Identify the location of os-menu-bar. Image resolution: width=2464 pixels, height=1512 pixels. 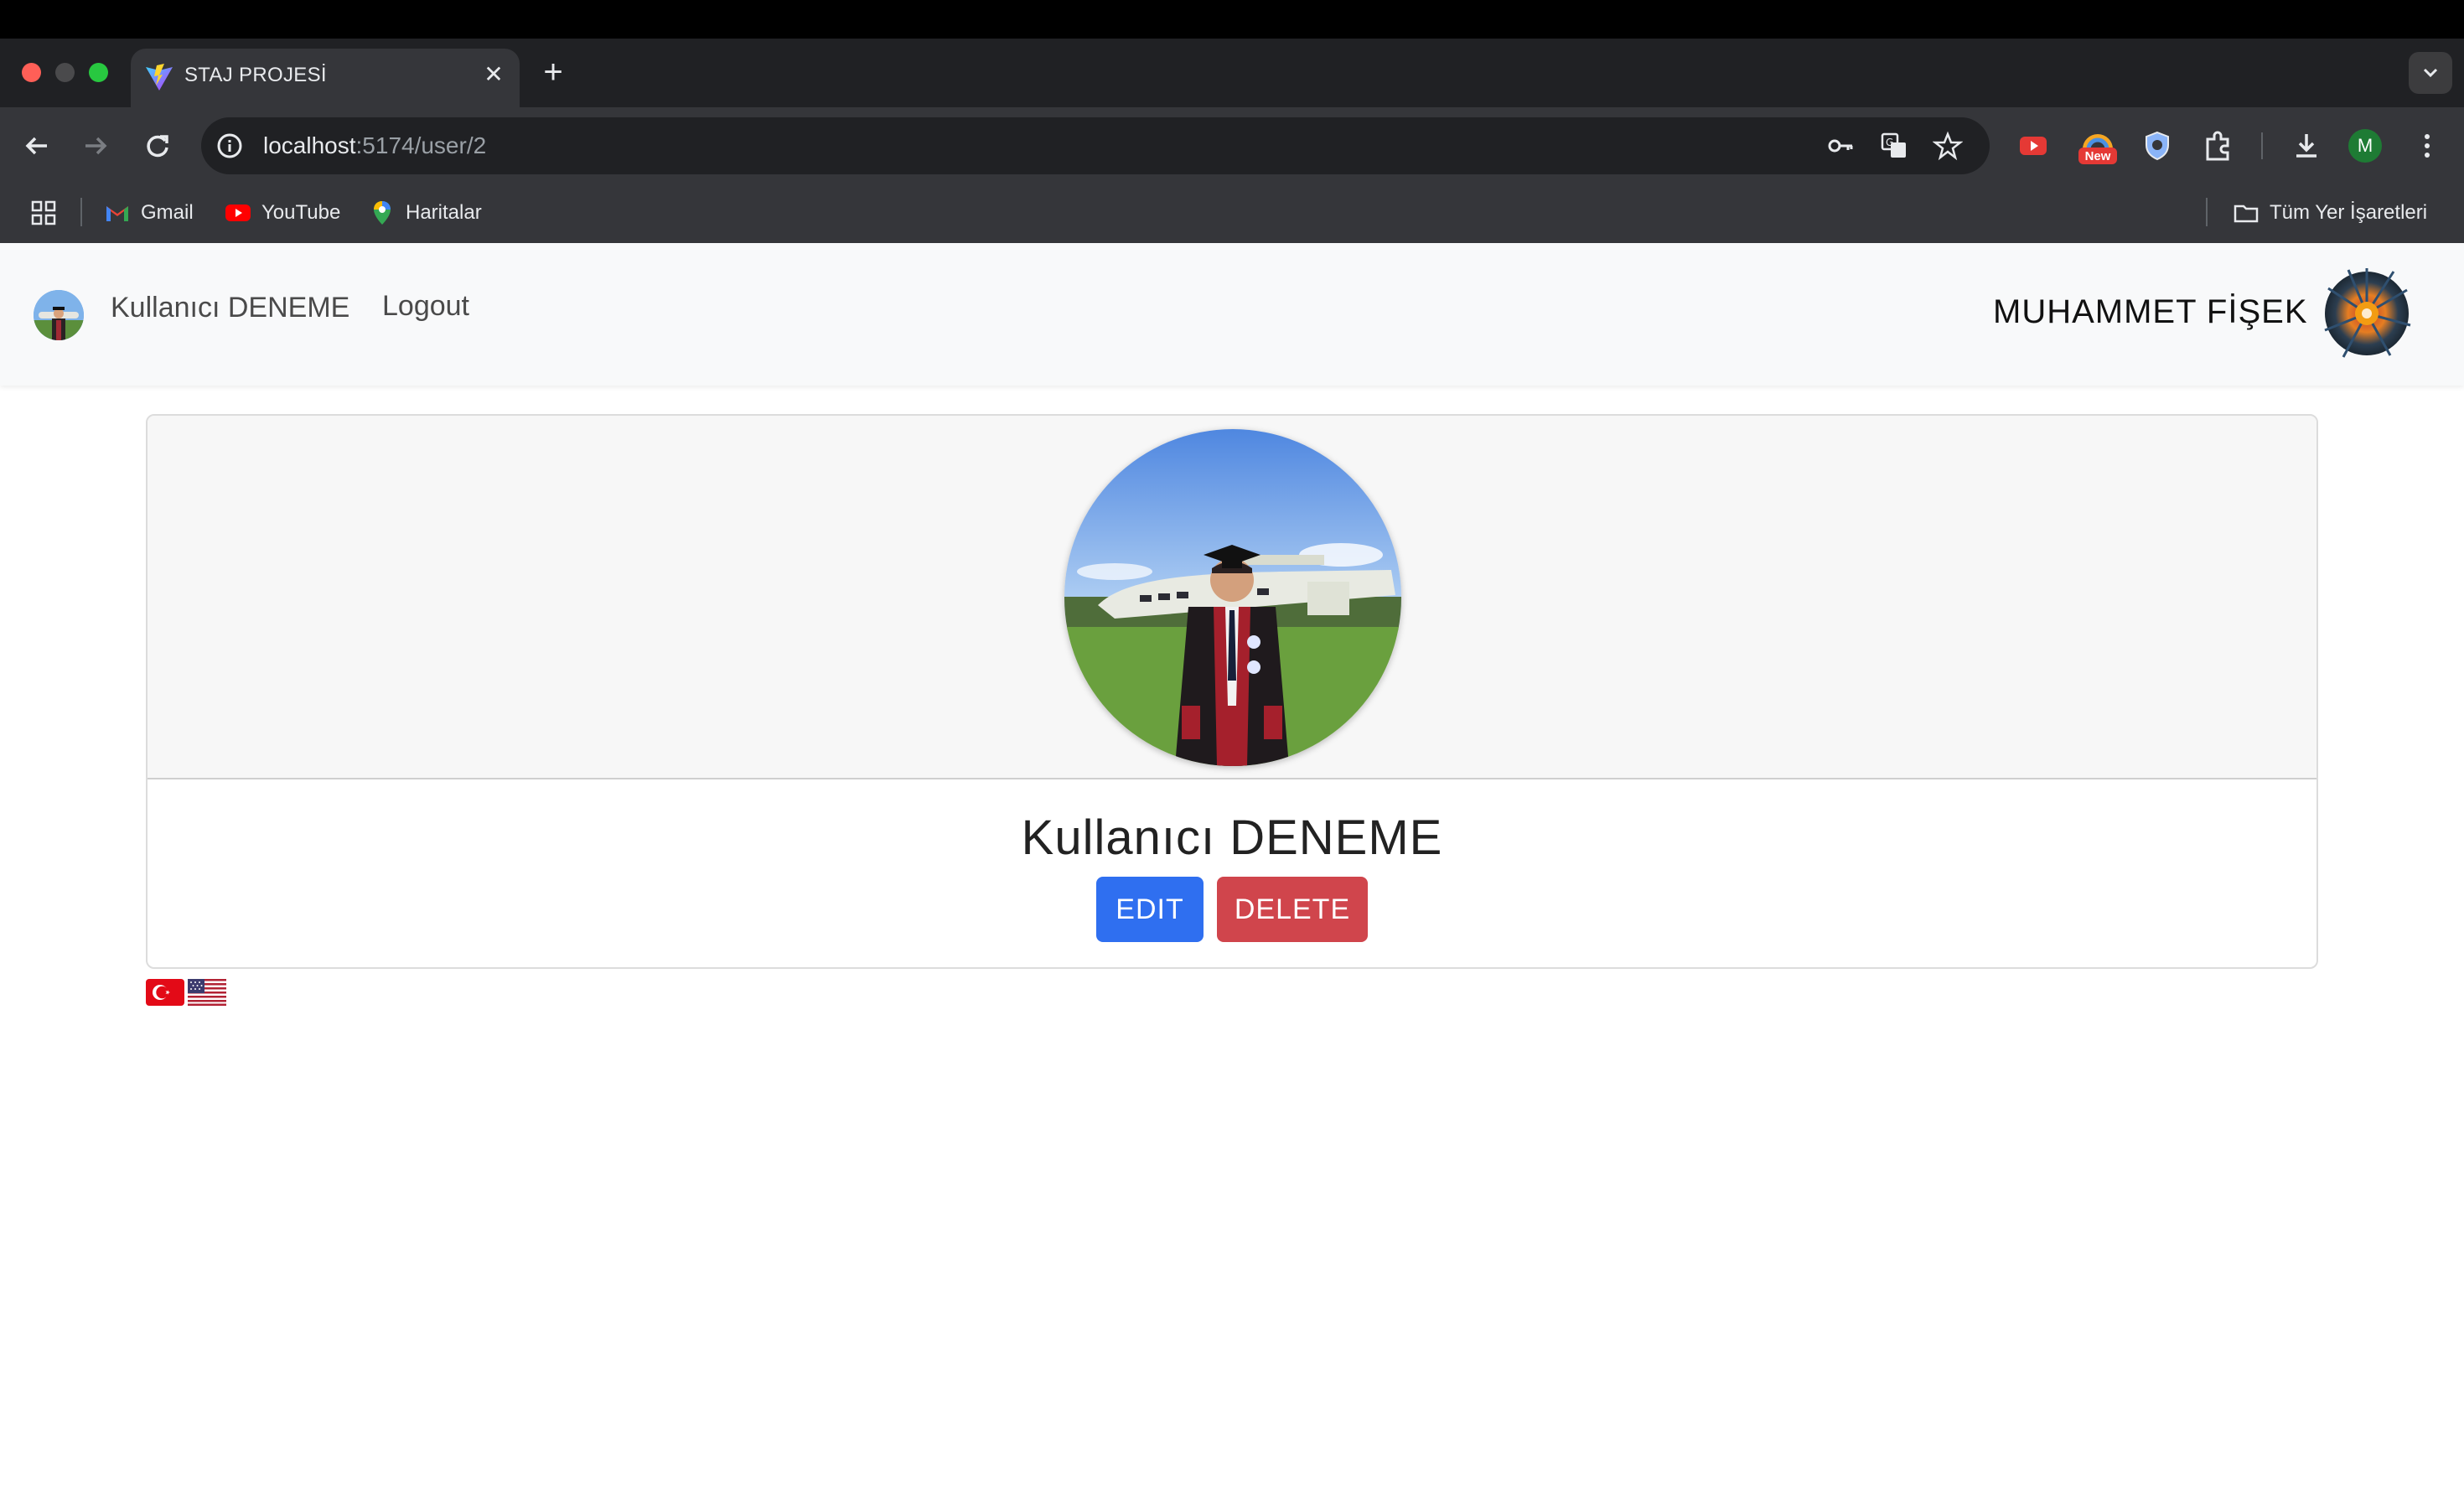
(1232, 19).